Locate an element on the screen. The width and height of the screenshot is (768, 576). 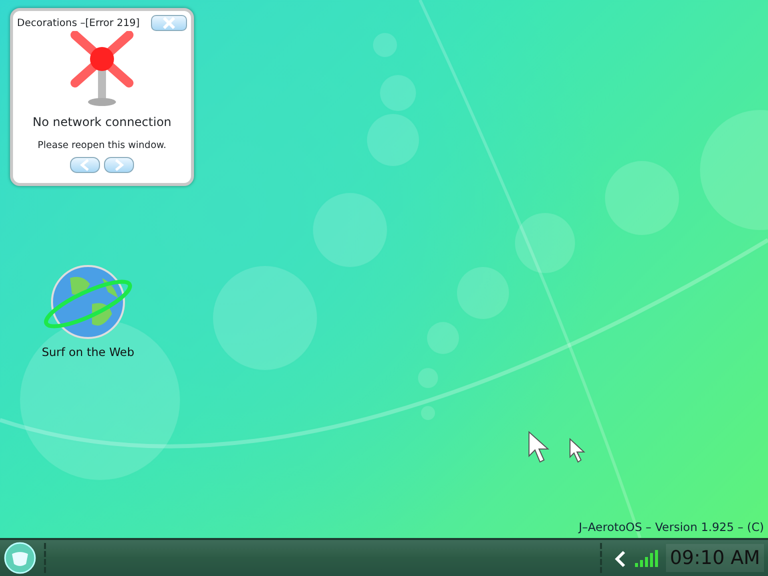
next-button is located at coordinates (119, 165).